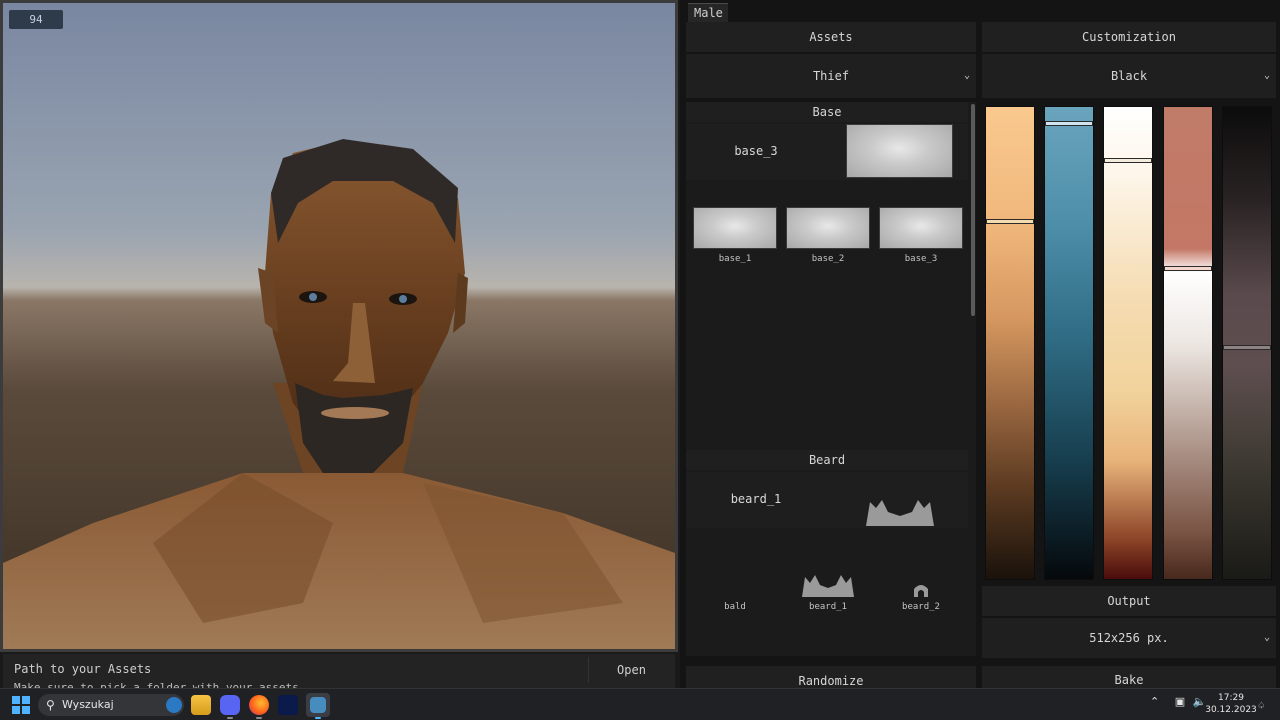 Image resolution: width=1280 pixels, height=720 pixels. I want to click on disney-plus-icon, so click(288, 705).